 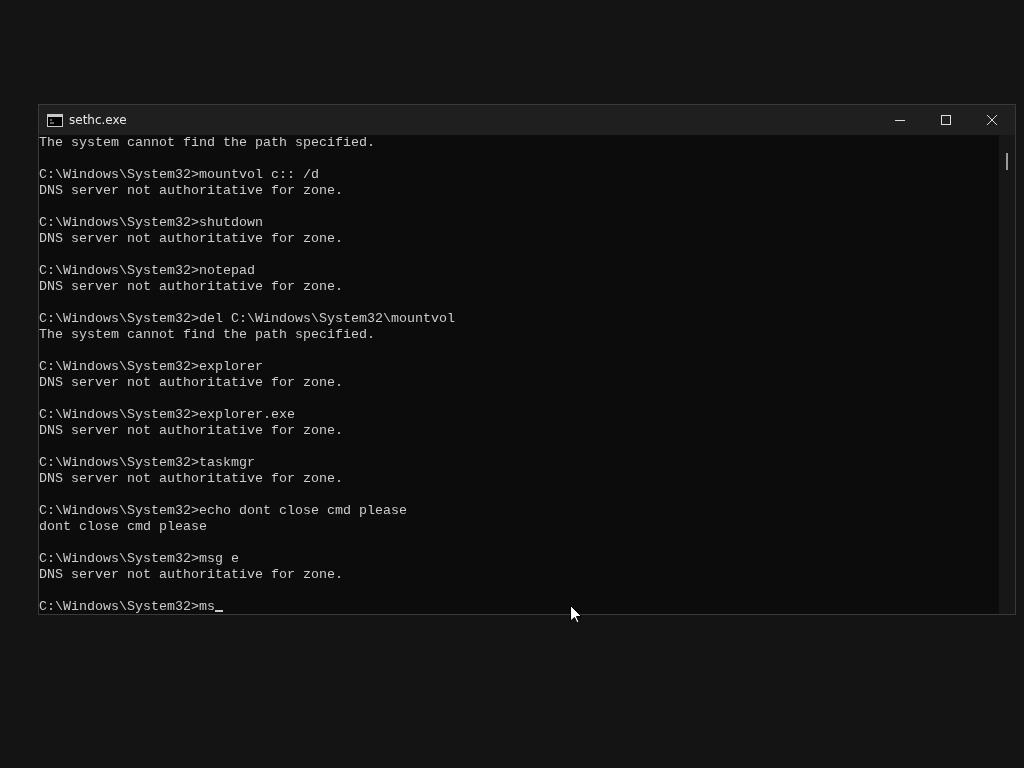 What do you see at coordinates (55, 120) in the screenshot?
I see `console-app-icon` at bounding box center [55, 120].